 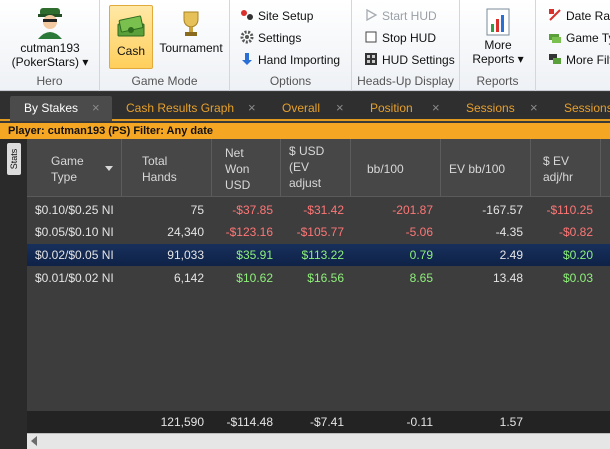 I want to click on cell-net-won: $10.62, so click(x=254, y=278).